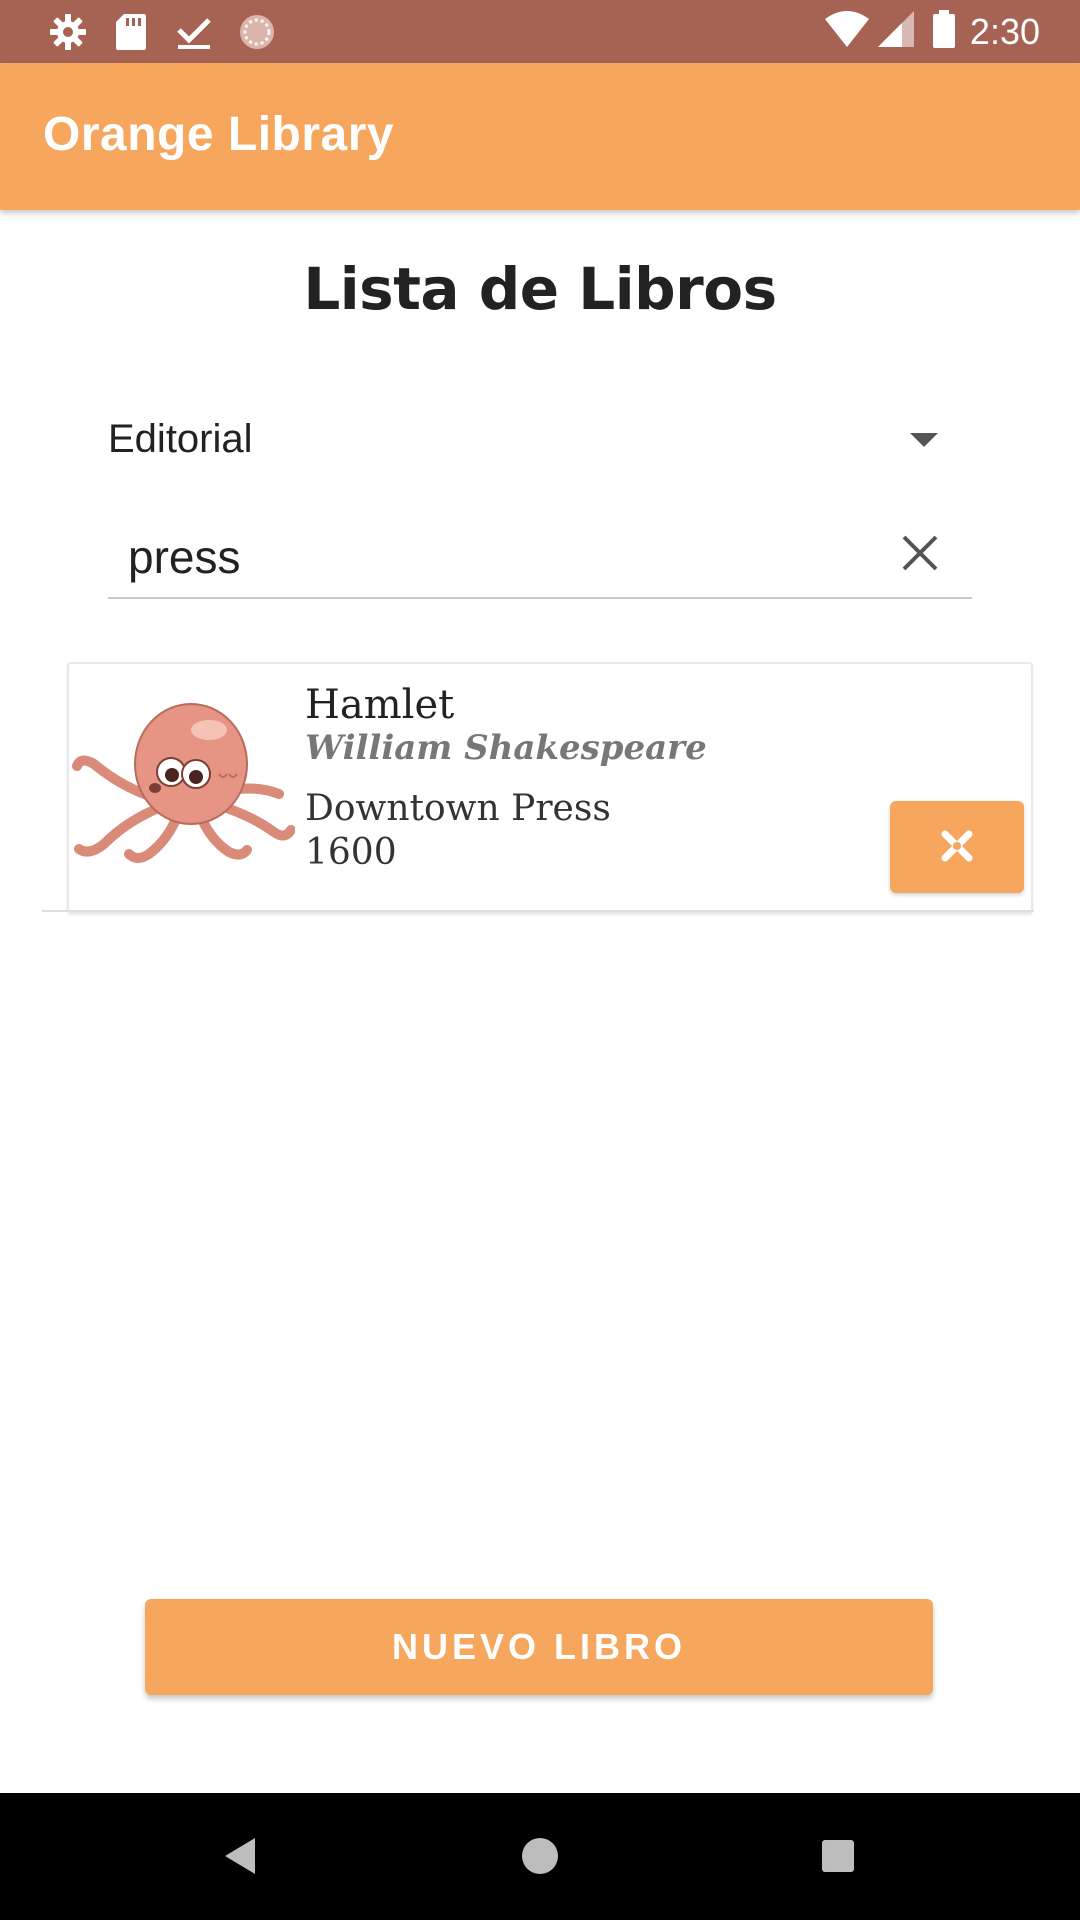 Image resolution: width=1080 pixels, height=1920 pixels. I want to click on recents-icon, so click(838, 1856).